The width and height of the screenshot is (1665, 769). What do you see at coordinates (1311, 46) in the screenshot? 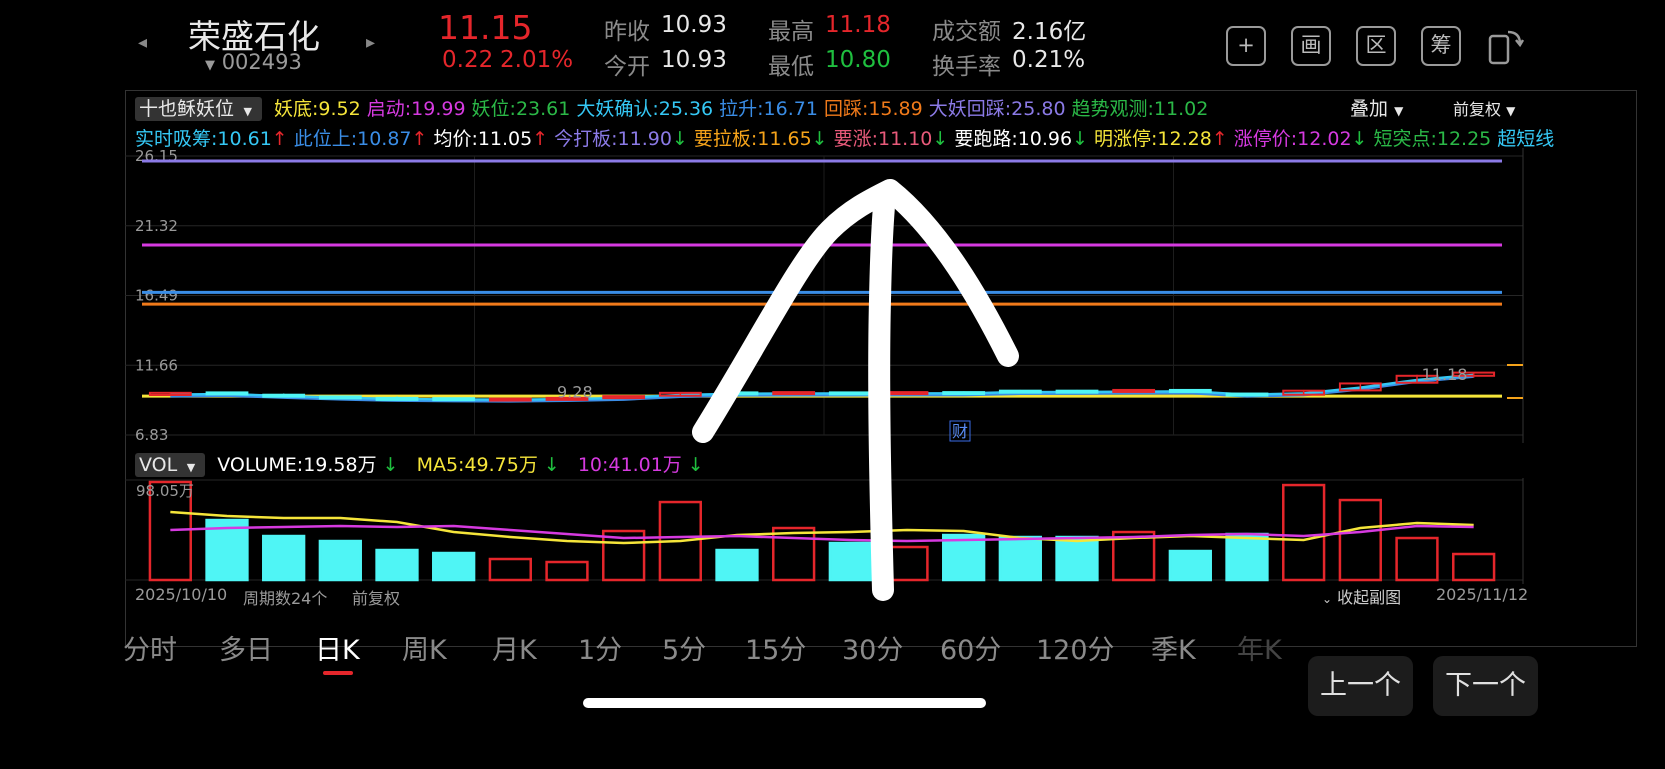
I see `draw-button: 画` at bounding box center [1311, 46].